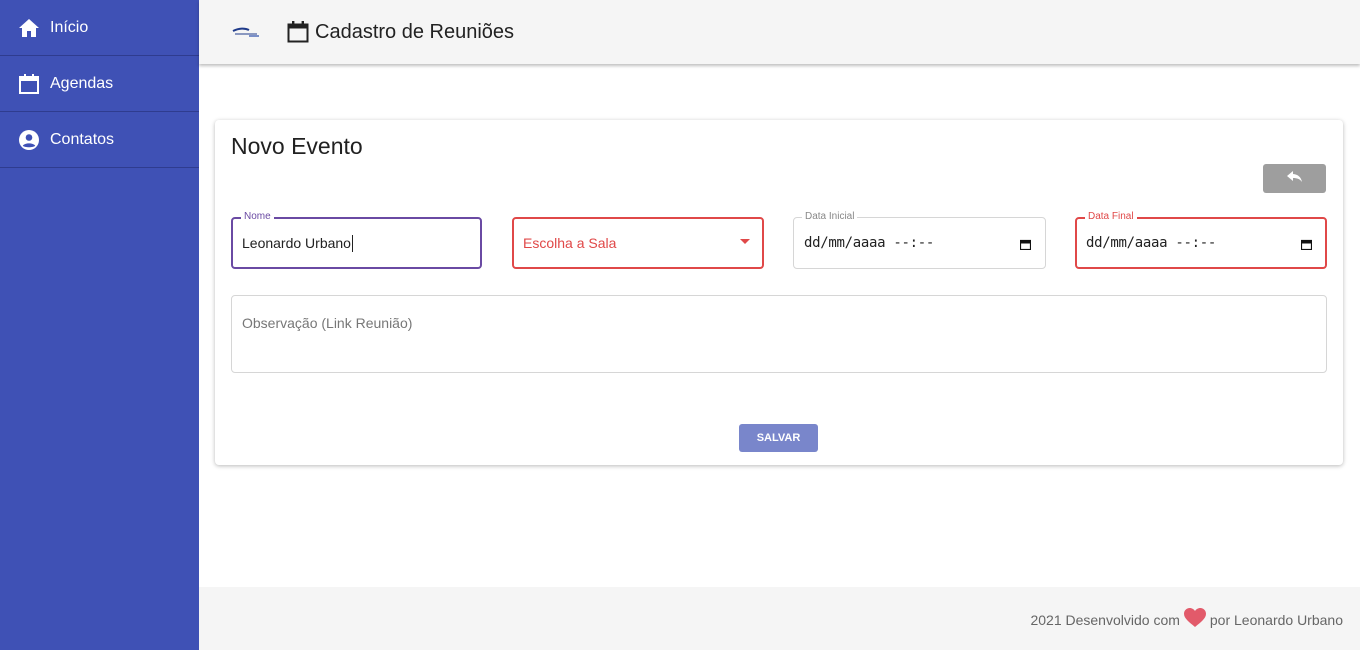 This screenshot has height=650, width=1360. I want to click on save-button: SALVAR, so click(778, 438).